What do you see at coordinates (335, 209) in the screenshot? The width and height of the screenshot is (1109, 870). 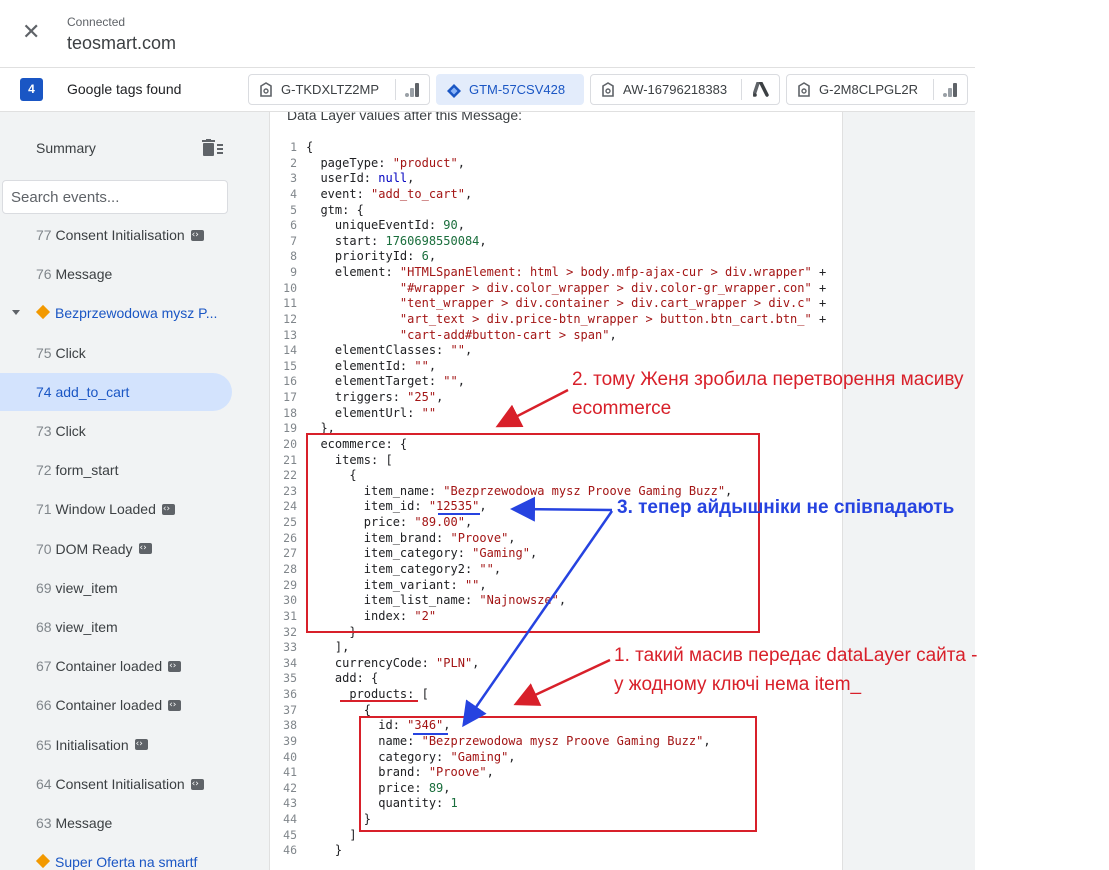 I see `code-text: gtm: {` at bounding box center [335, 209].